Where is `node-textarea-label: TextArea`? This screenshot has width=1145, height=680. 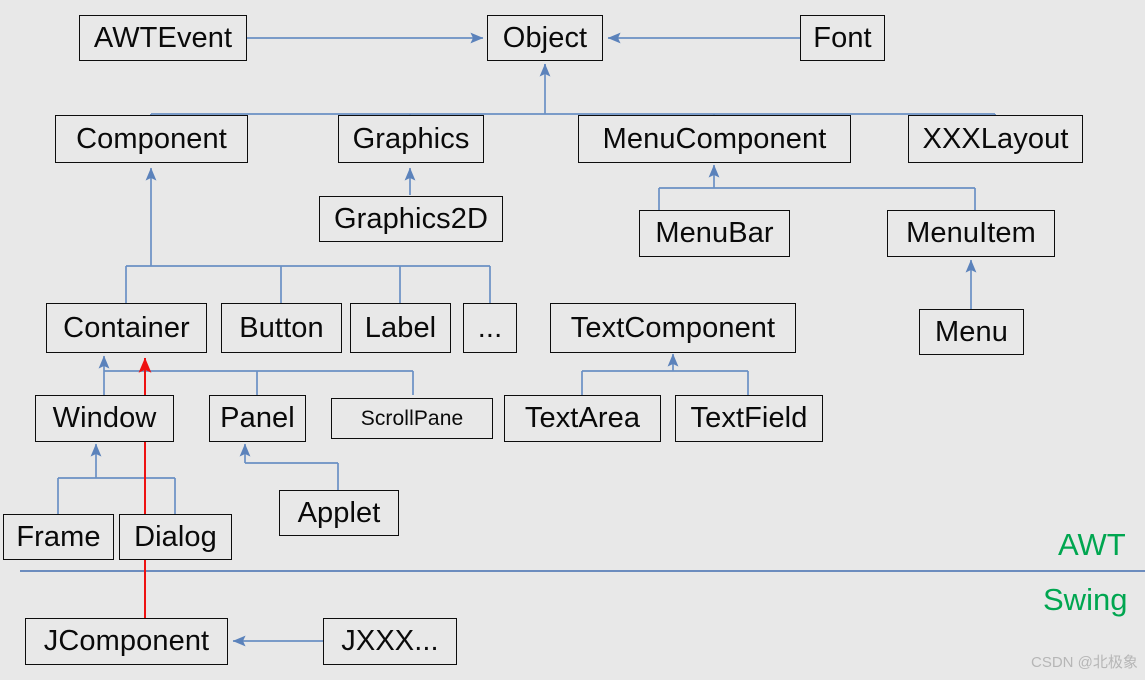
node-textarea-label: TextArea is located at coordinates (582, 418).